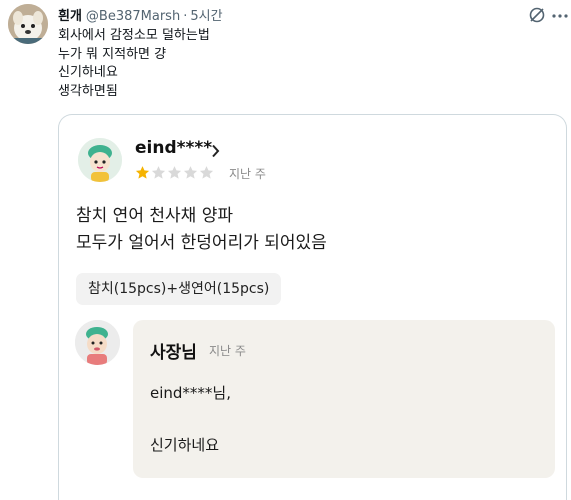 This screenshot has width=571, height=500. I want to click on reply-message: 신기하네요, so click(185, 445).